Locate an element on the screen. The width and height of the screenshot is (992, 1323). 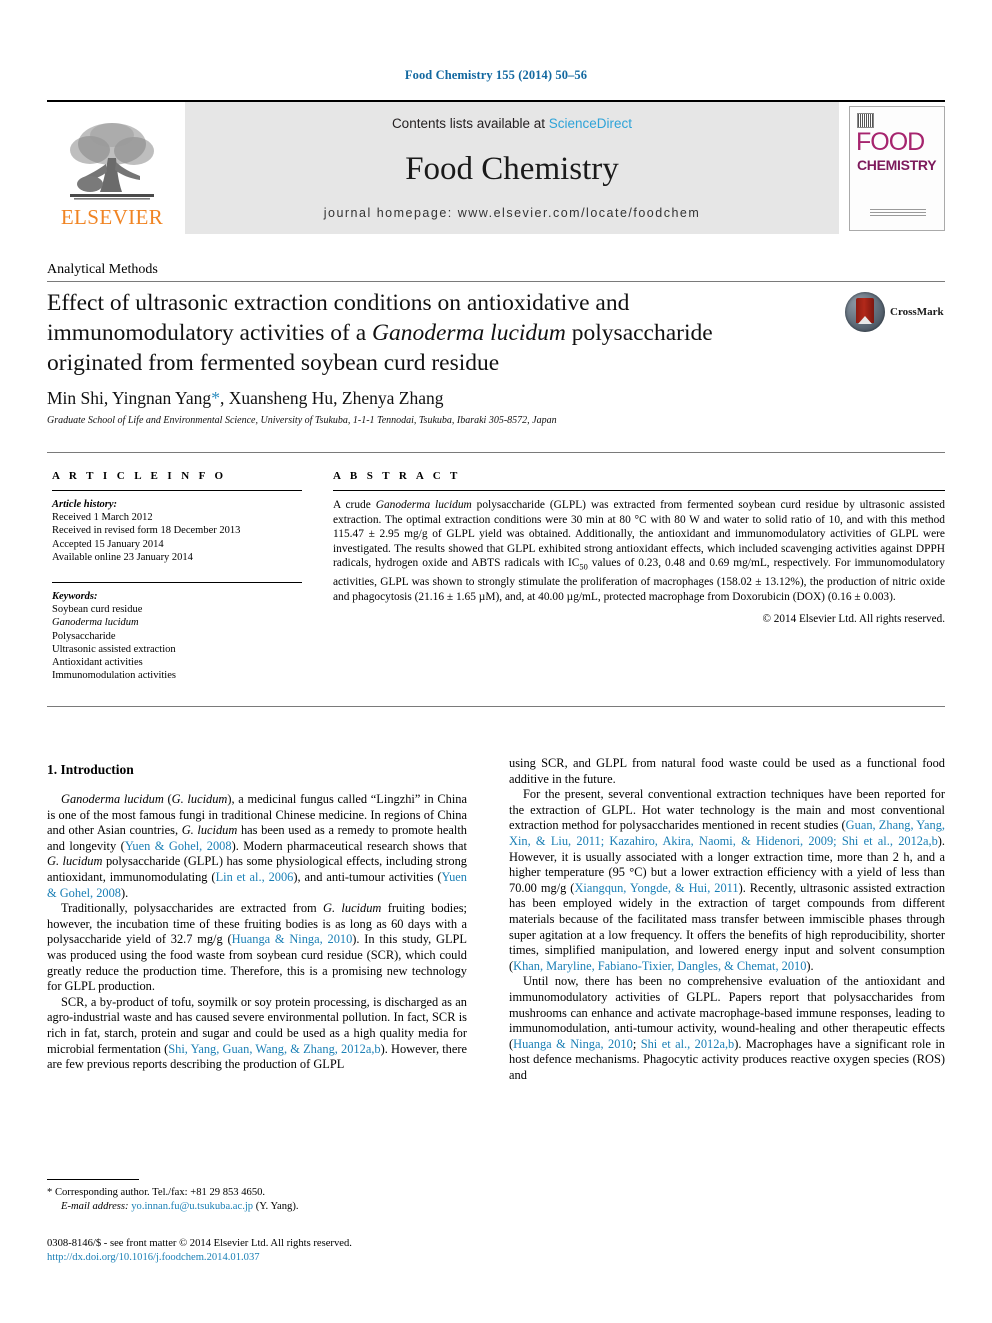
divider-under-kind is located at coordinates (496, 281).